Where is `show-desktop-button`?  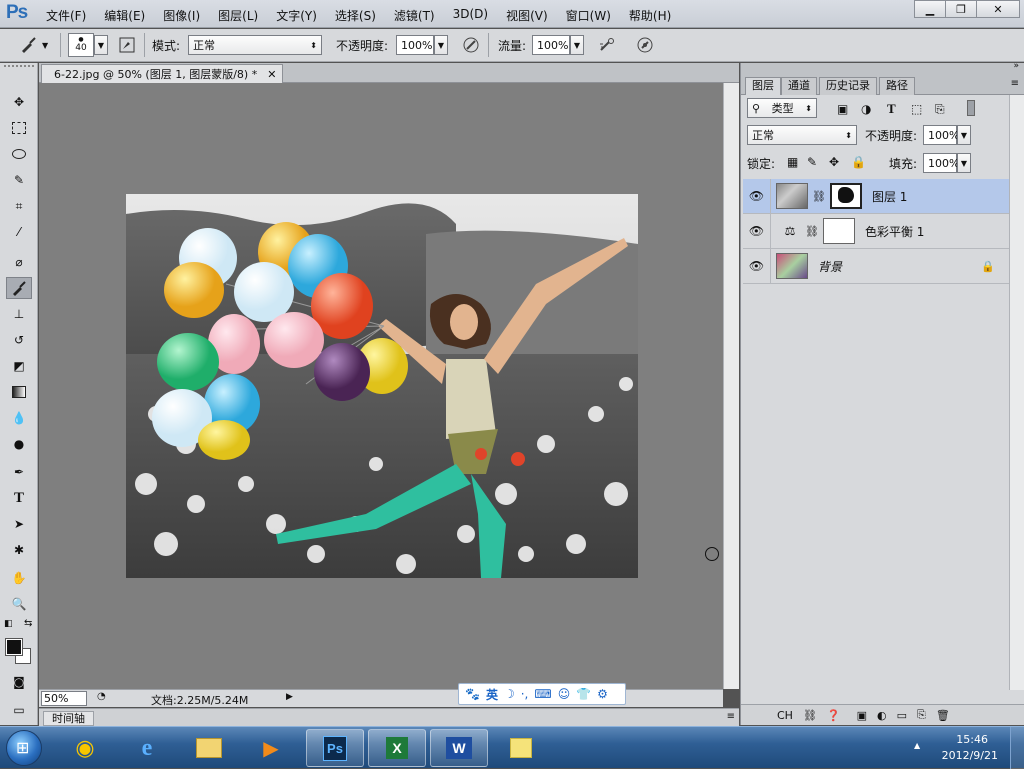
show-desktop-button is located at coordinates (1017, 748).